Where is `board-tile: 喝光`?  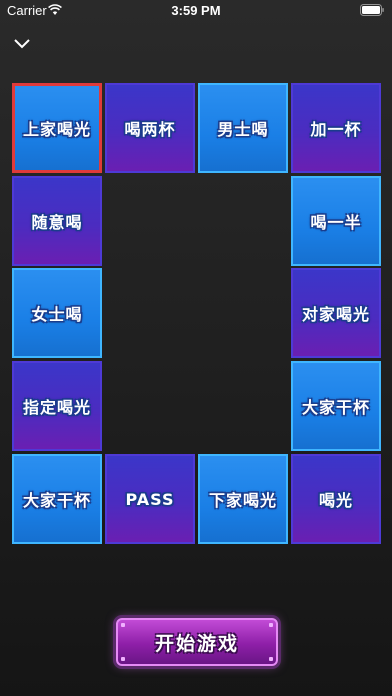 board-tile: 喝光 is located at coordinates (336, 499).